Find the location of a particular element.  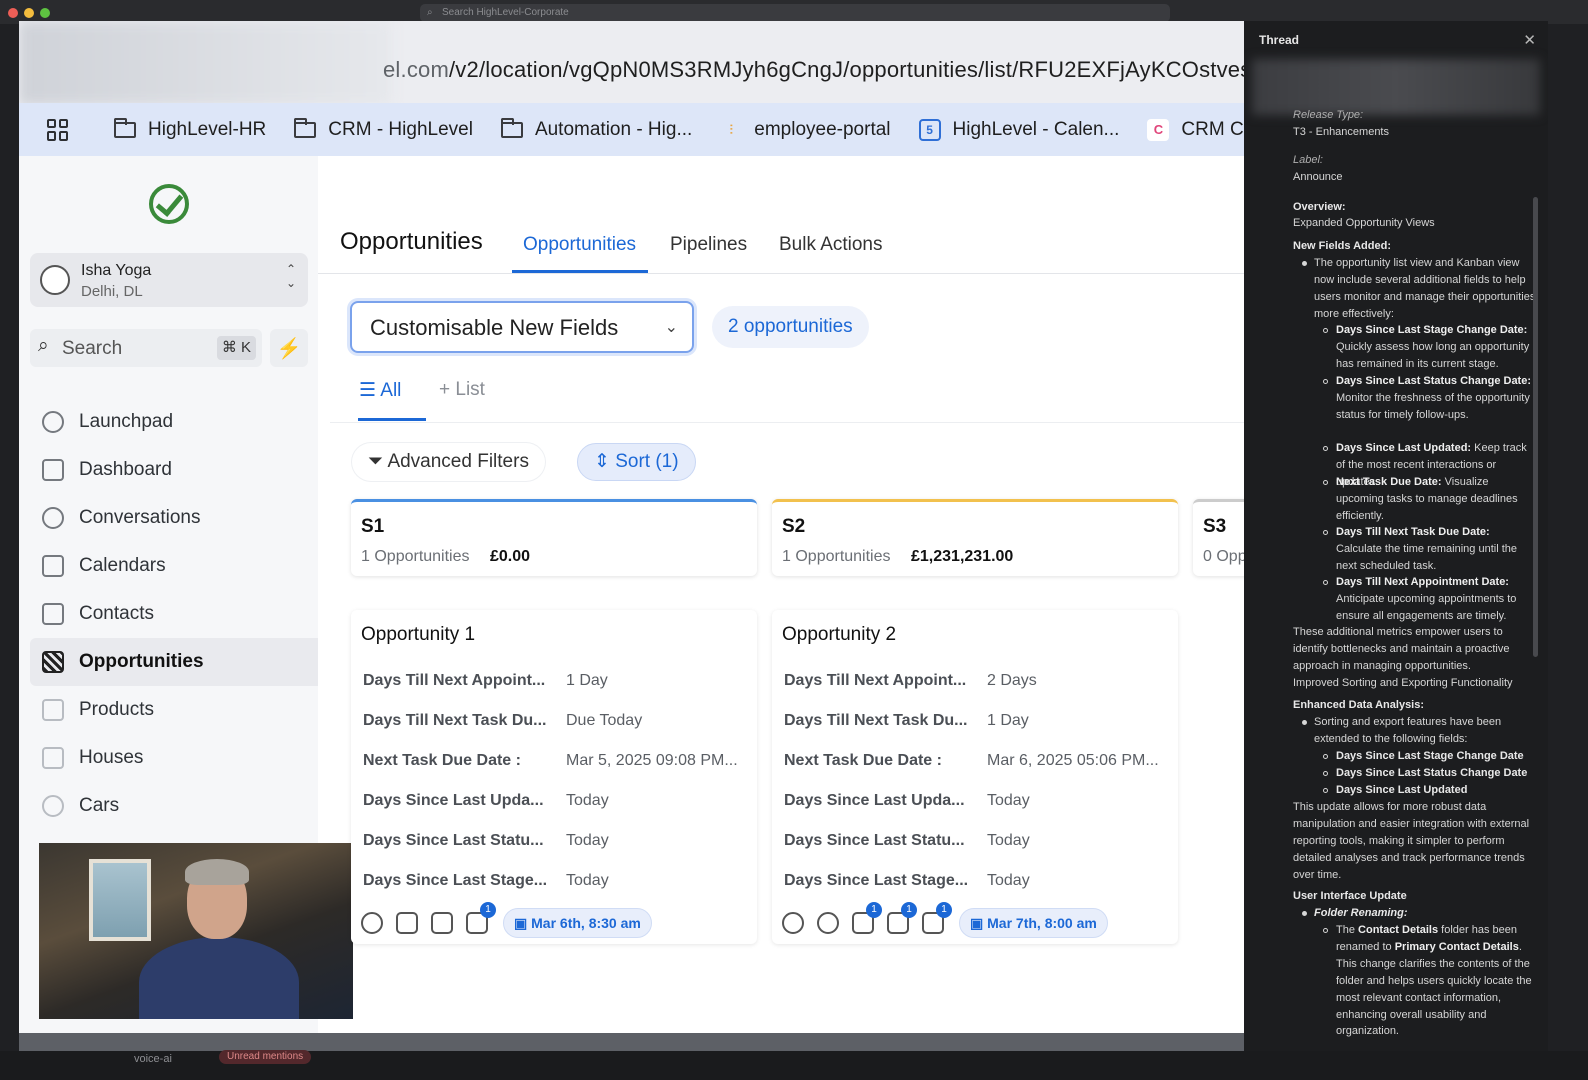

field-item-name: Days Since Last Status Change Date: is located at coordinates (1434, 381).